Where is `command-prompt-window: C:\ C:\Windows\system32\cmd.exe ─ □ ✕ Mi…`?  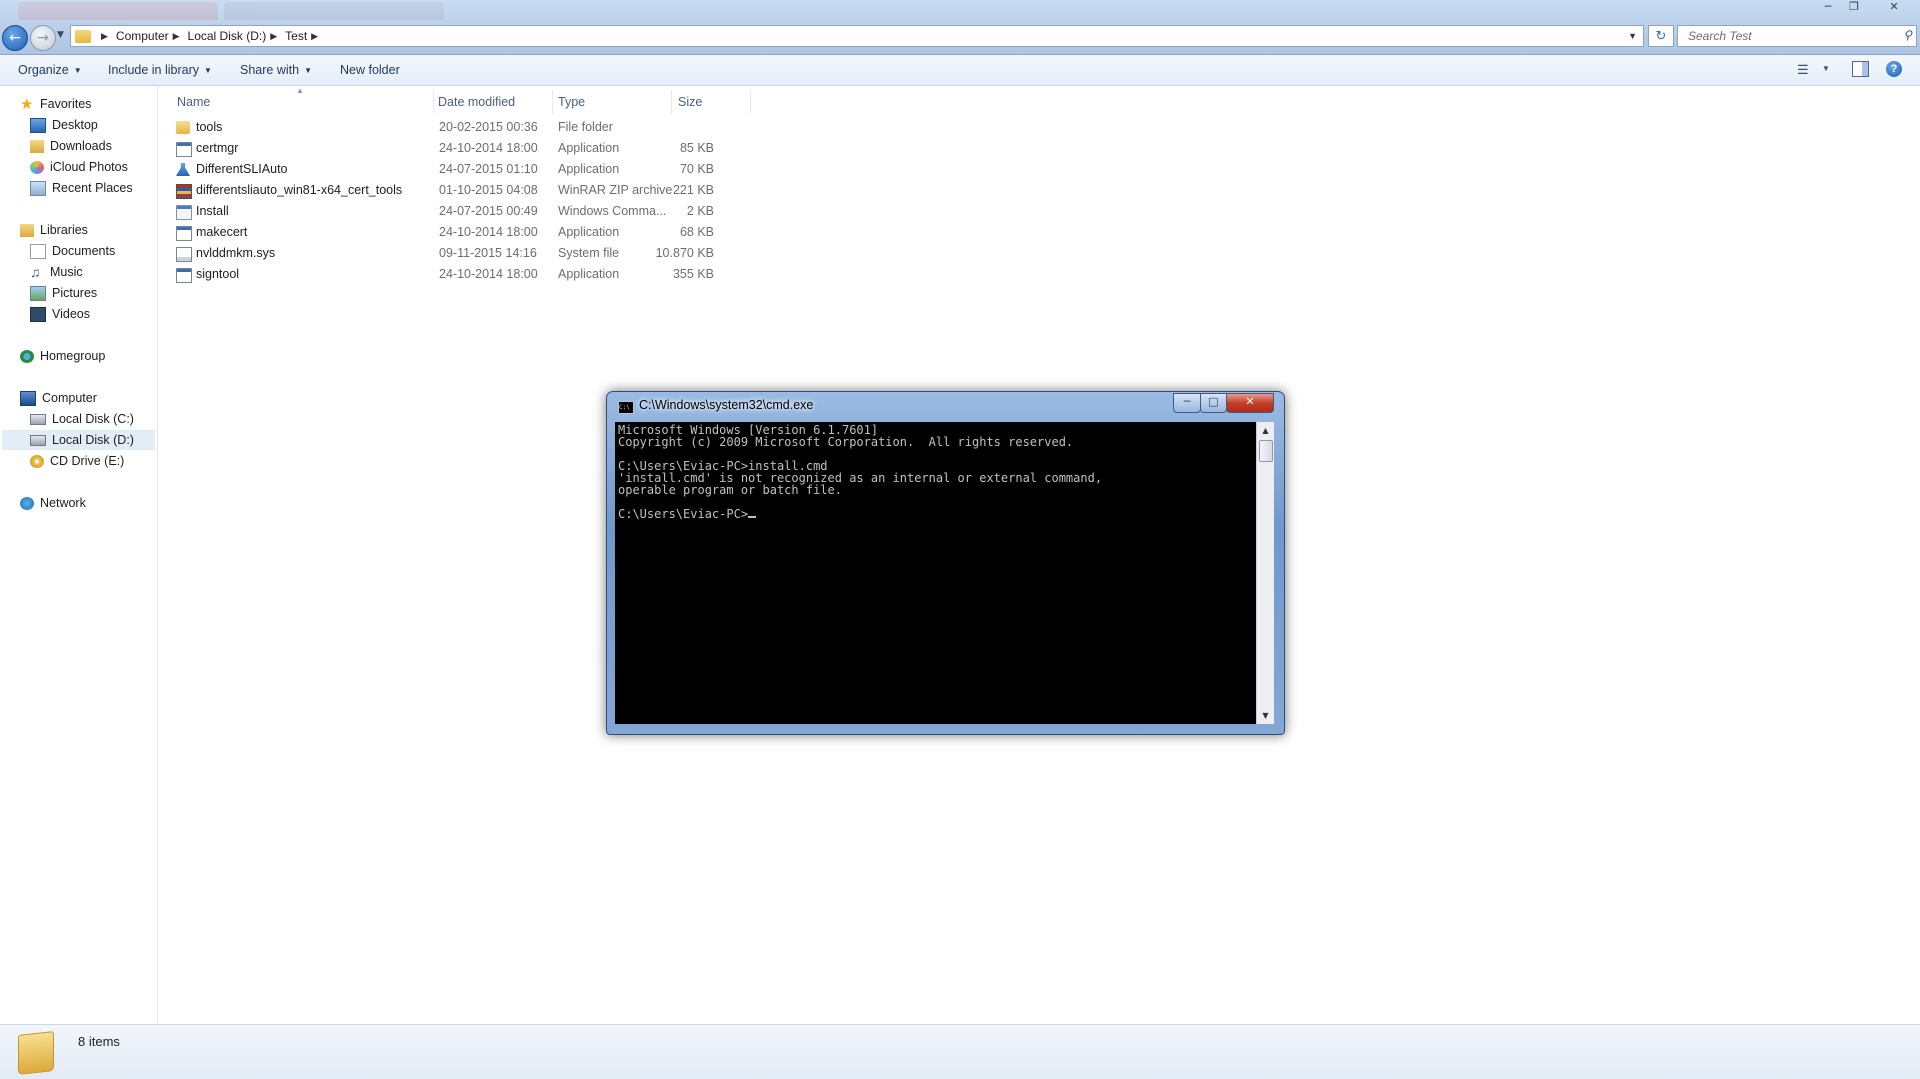 command-prompt-window: C:\ C:\Windows\system32\cmd.exe ─ □ ✕ Mi… is located at coordinates (945, 563).